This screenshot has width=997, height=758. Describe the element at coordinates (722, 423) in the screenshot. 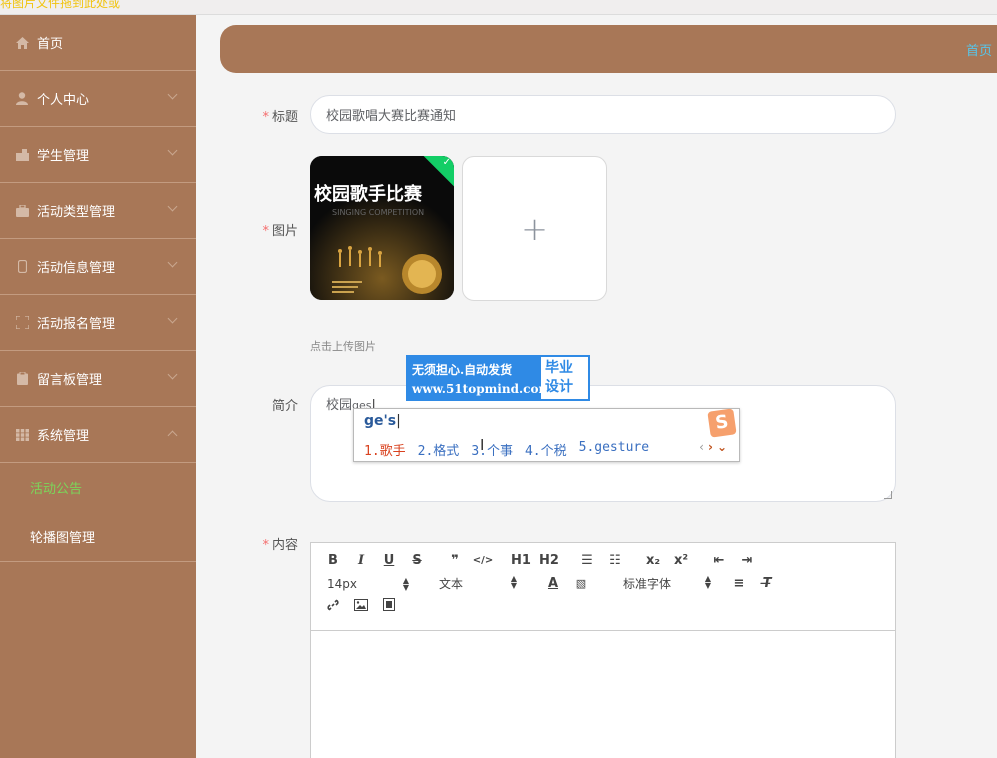

I see `sogou-logo-icon: S` at that location.